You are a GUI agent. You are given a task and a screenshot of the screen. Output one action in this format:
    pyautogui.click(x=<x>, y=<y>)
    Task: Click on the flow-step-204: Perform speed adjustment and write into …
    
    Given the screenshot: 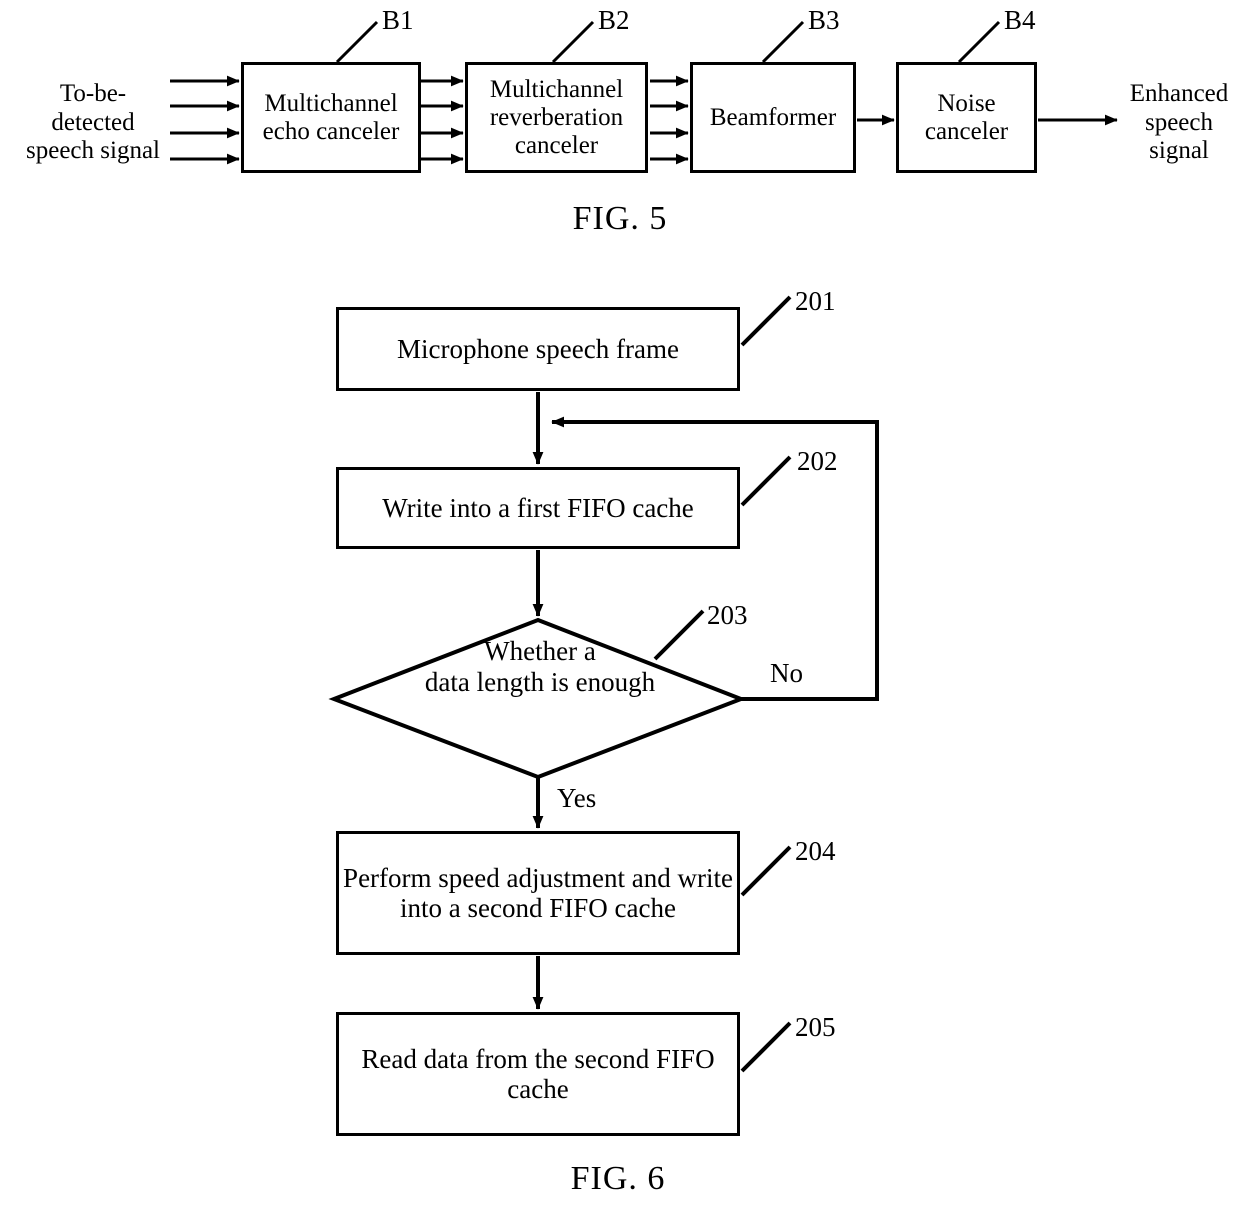 What is the action you would take?
    pyautogui.click(x=538, y=893)
    